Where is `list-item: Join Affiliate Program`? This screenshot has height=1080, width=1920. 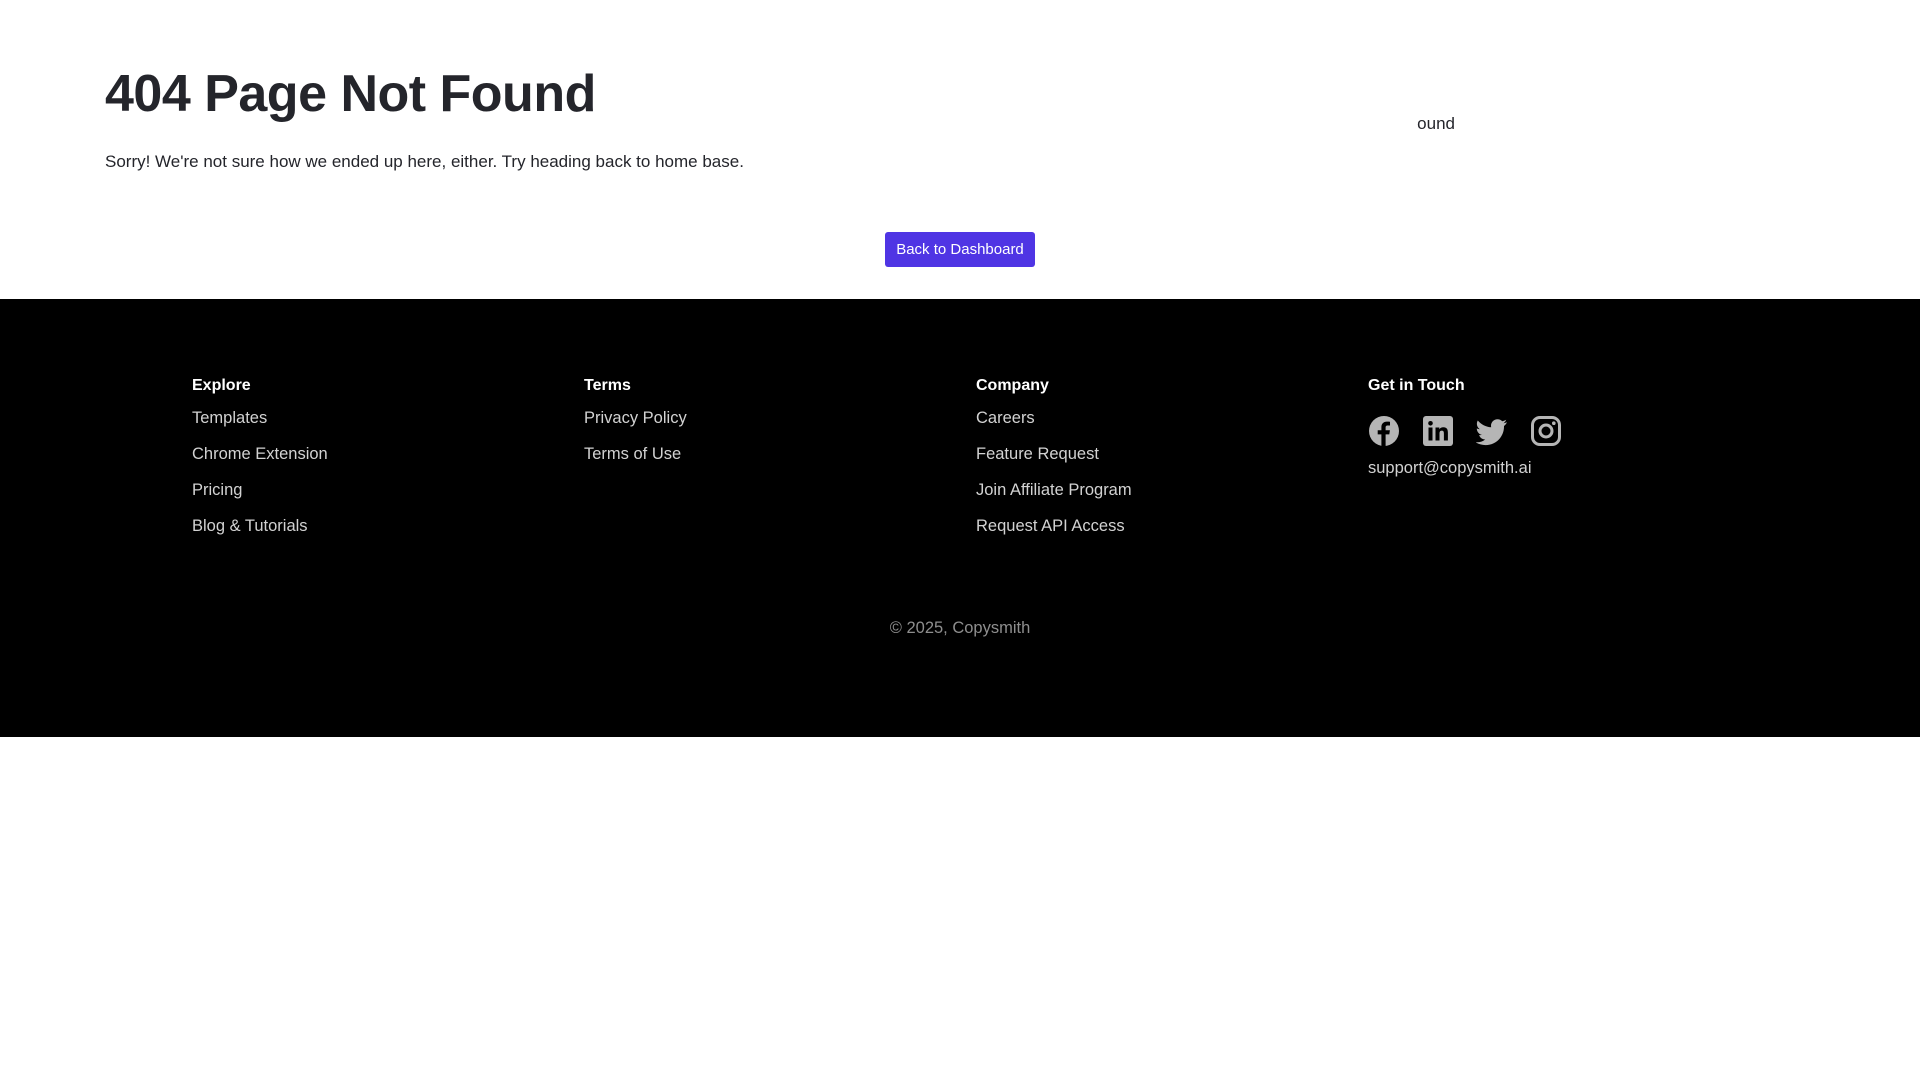
list-item: Join Affiliate Program is located at coordinates (1054, 499).